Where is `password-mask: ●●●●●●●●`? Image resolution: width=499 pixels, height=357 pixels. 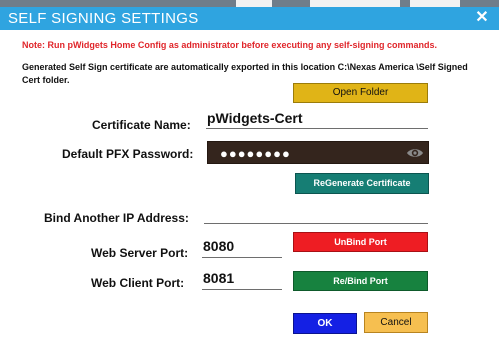 password-mask: ●●●●●●●● is located at coordinates (255, 153).